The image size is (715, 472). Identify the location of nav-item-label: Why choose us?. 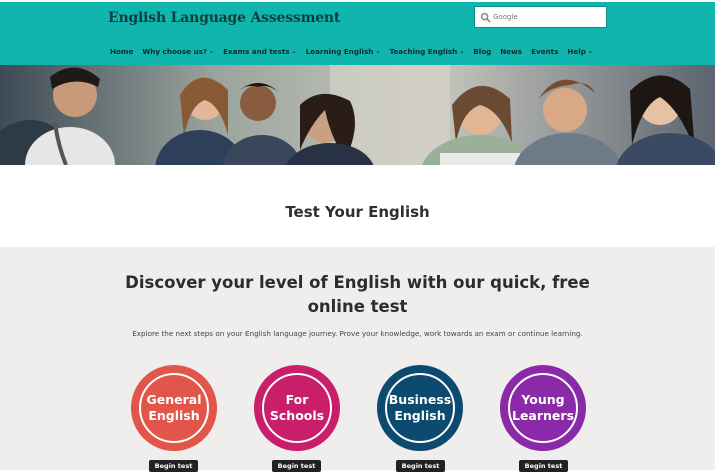
(175, 51).